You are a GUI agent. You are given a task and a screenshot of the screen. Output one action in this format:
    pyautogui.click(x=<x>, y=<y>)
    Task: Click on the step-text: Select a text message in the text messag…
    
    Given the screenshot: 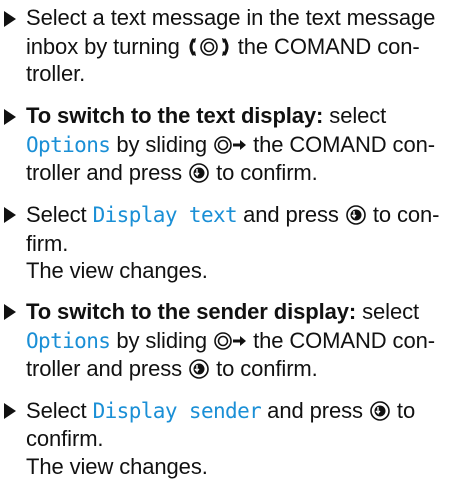 What is the action you would take?
    pyautogui.click(x=231, y=17)
    